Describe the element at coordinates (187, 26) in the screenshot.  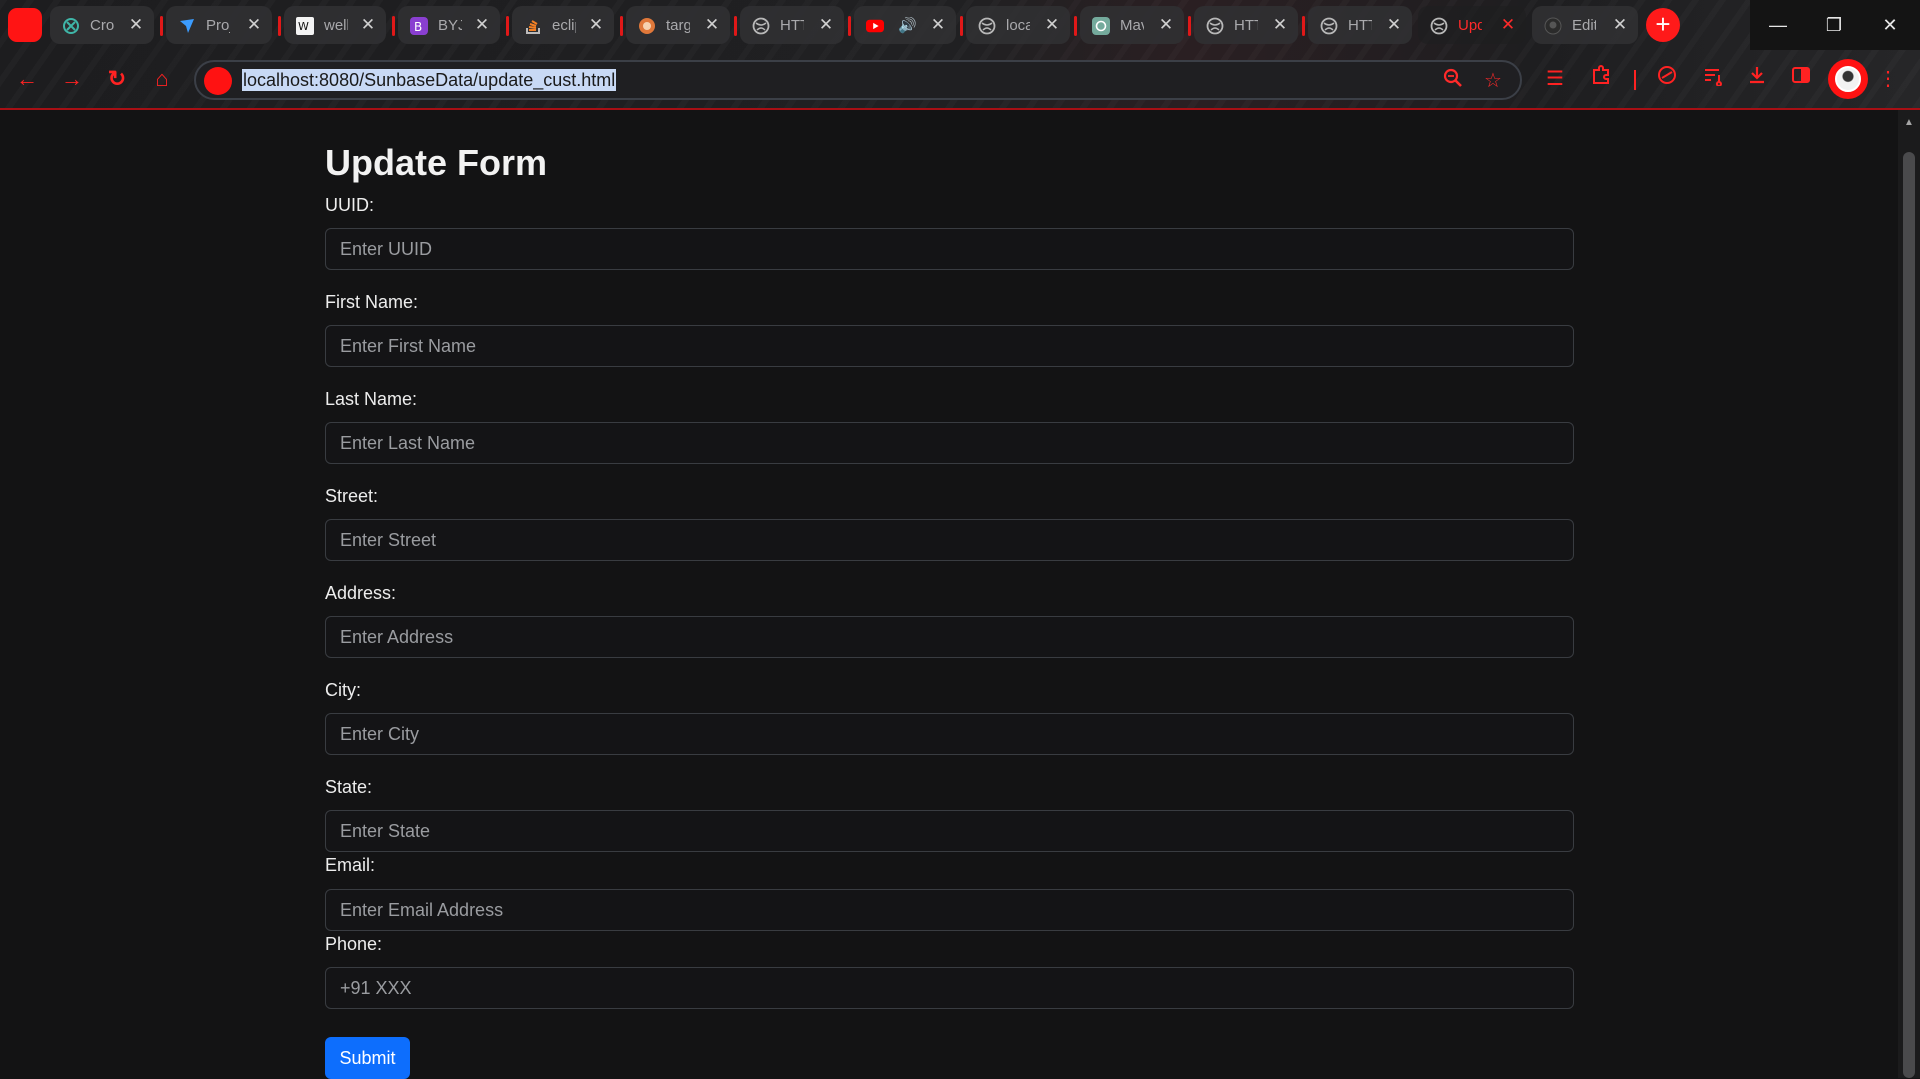
I see `bird-icon` at that location.